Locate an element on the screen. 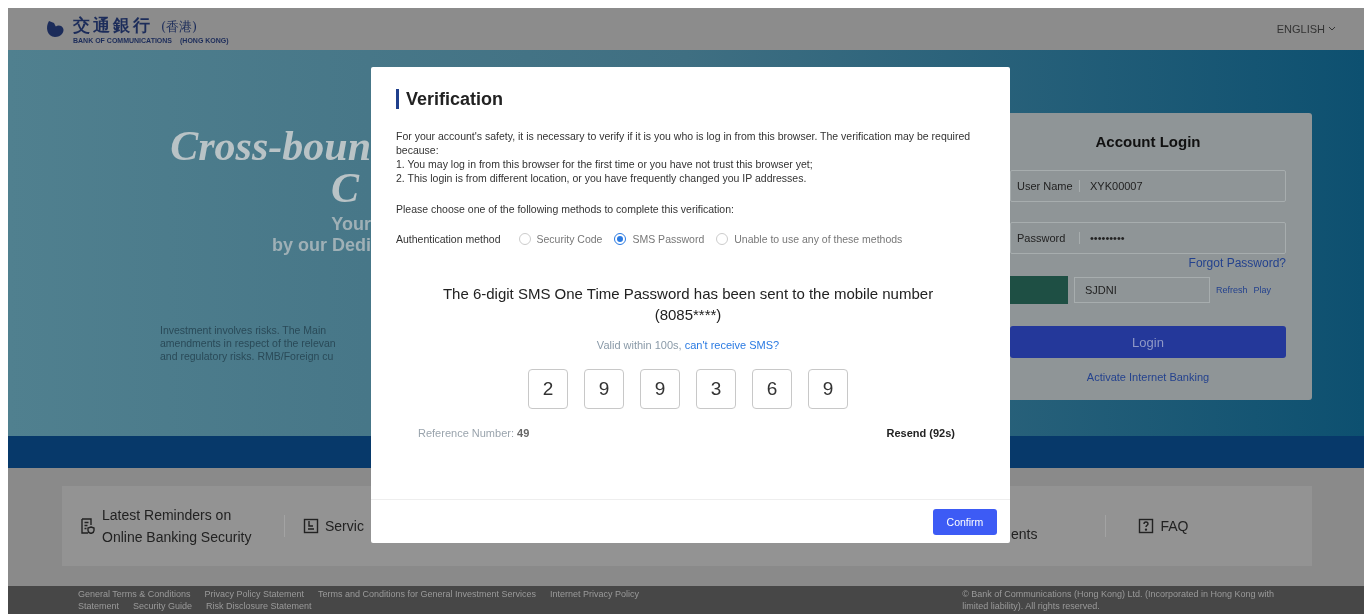  forgot-password-link: Forgot Password? is located at coordinates (1237, 263).